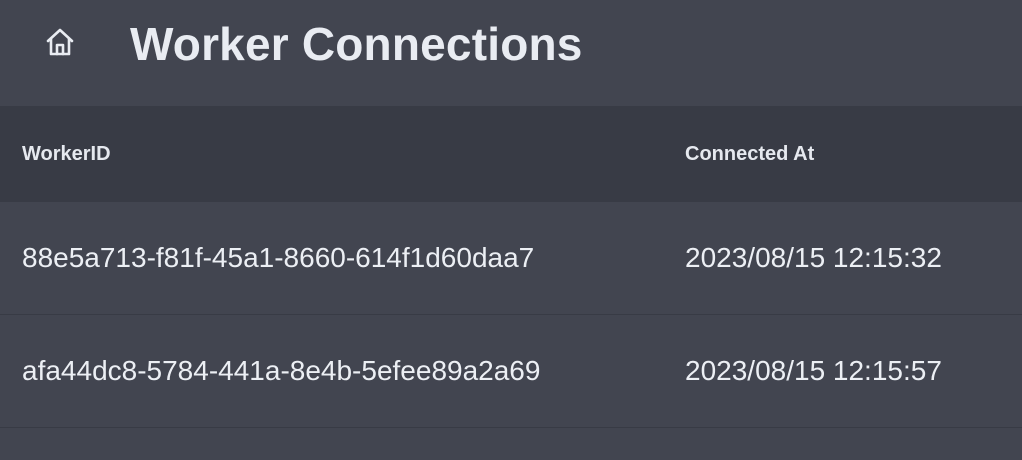 The image size is (1022, 460). I want to click on page-title: Worker Connections, so click(356, 44).